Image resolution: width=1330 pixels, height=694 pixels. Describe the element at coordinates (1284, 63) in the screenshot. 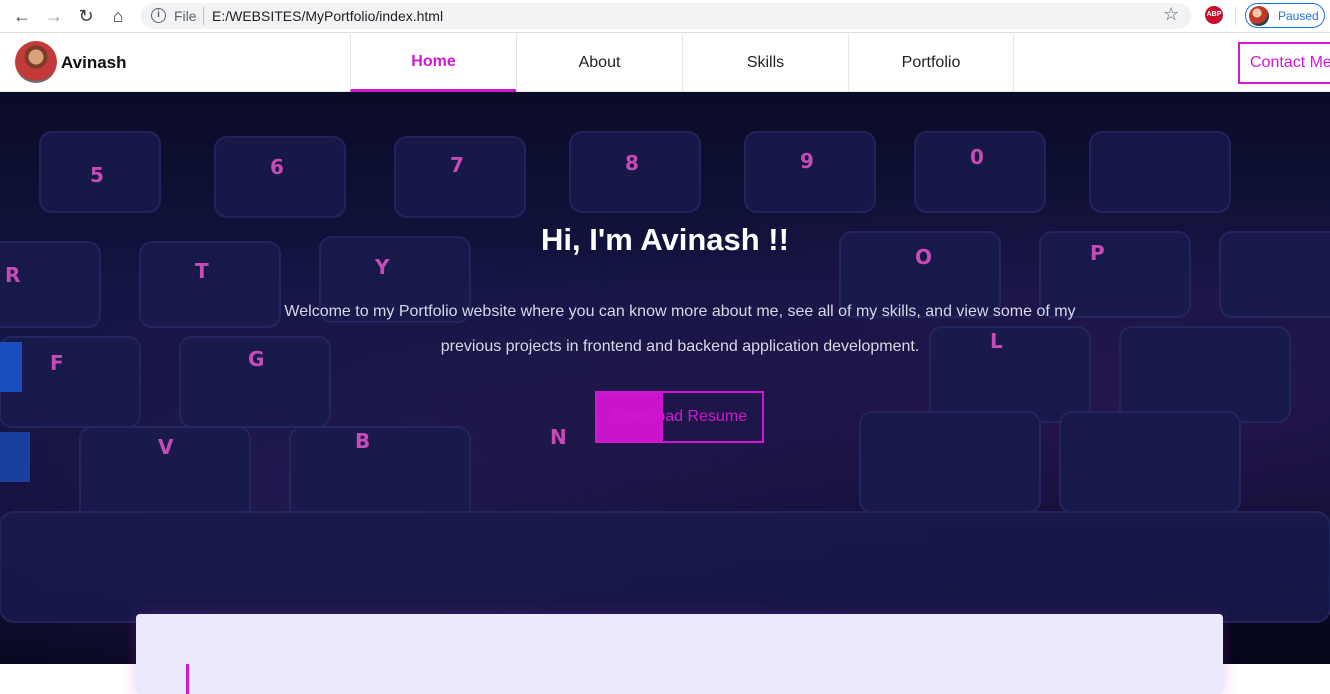

I see `contact-button: Contact Me` at that location.